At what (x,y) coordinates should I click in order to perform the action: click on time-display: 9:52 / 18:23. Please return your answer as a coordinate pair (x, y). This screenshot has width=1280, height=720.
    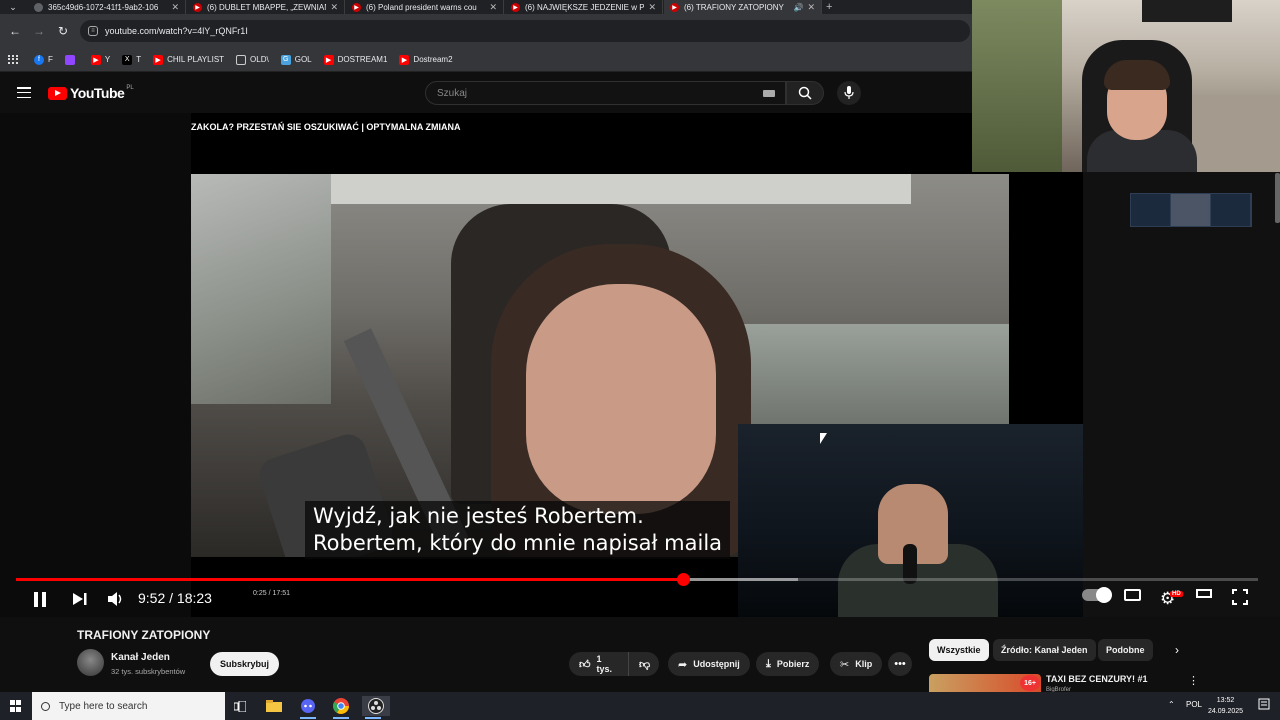
    Looking at the image, I should click on (175, 598).